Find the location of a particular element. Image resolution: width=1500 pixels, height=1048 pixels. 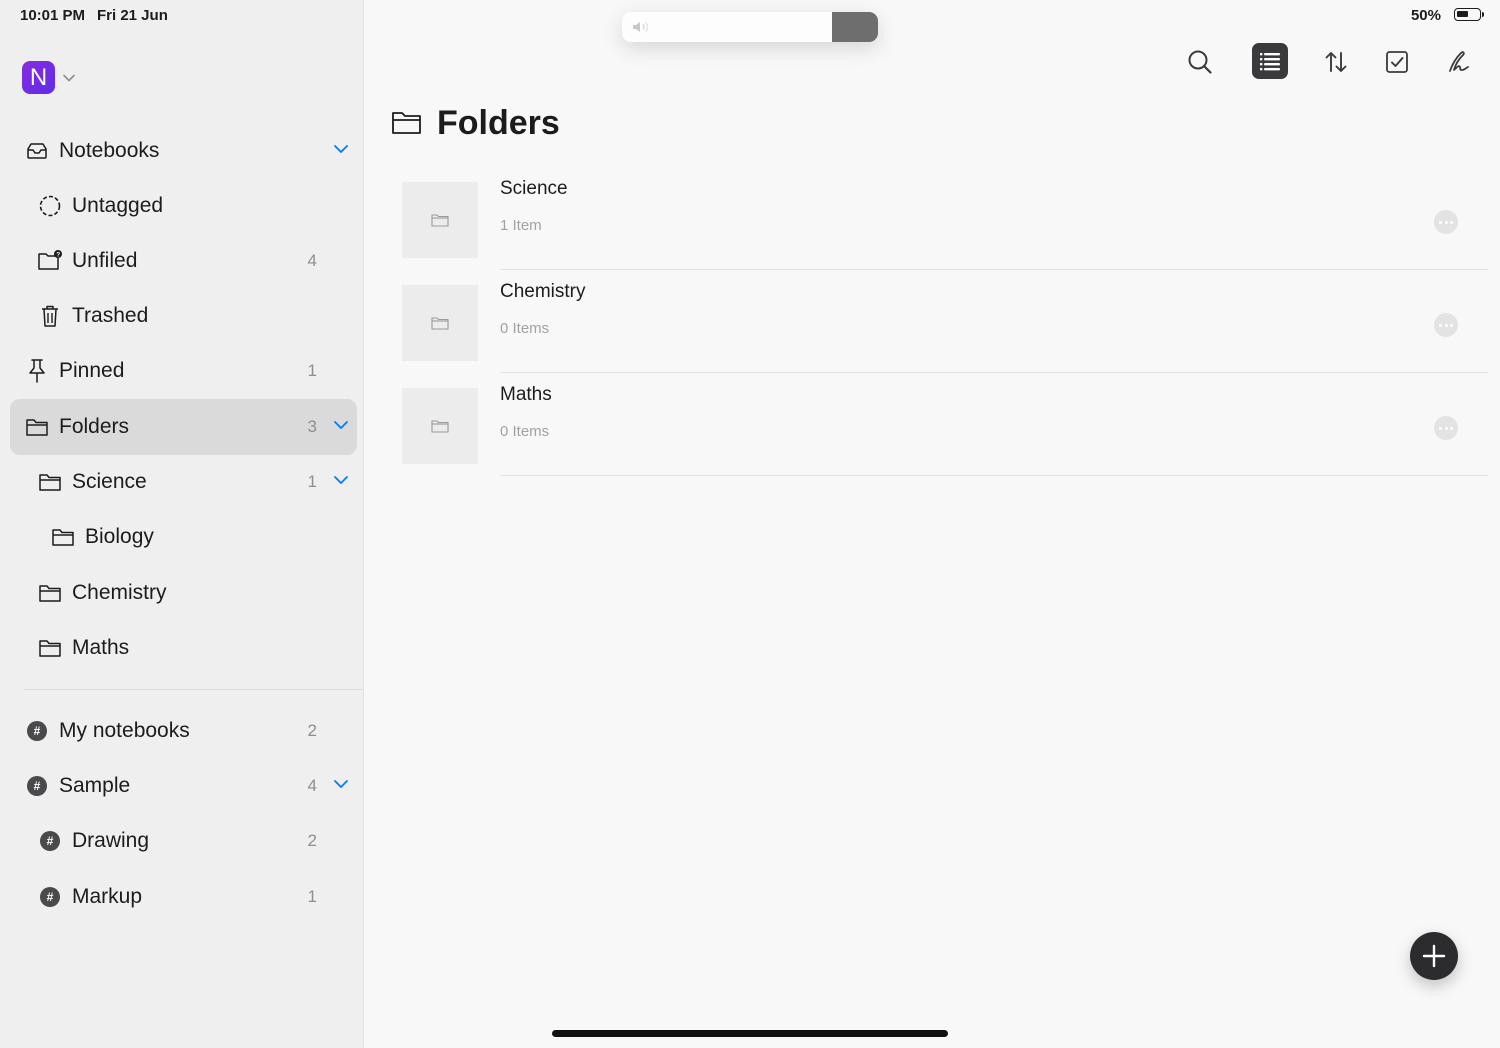

folder-name: Maths is located at coordinates (526, 394).